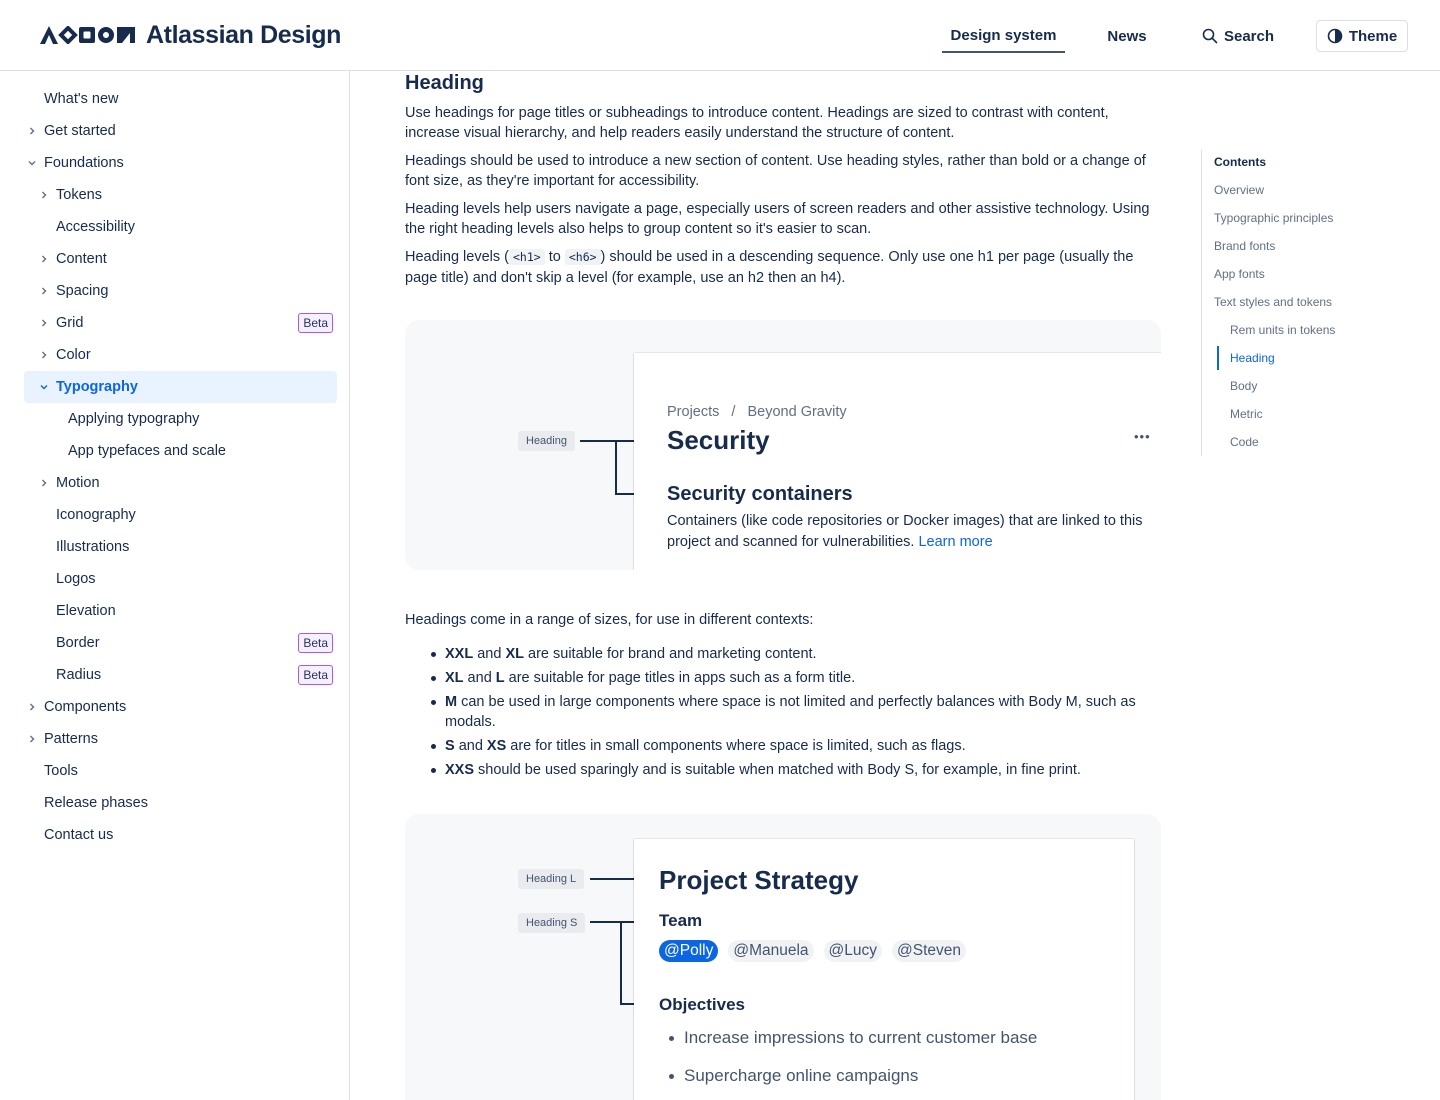 The image size is (1440, 1100). I want to click on breadcrumb-beyond-gravity: Beyond Gravity, so click(796, 412).